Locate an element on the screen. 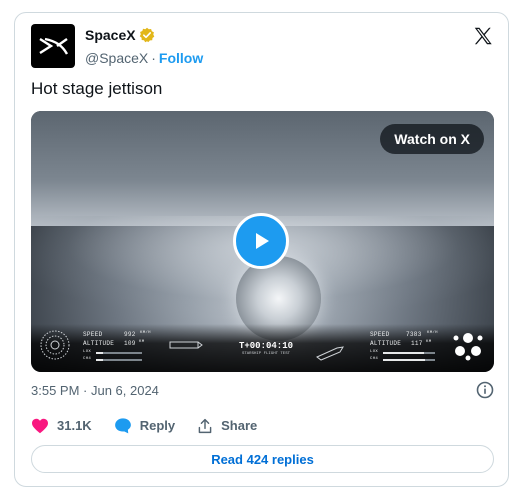 The image size is (524, 499). reply-label: Reply is located at coordinates (157, 425).